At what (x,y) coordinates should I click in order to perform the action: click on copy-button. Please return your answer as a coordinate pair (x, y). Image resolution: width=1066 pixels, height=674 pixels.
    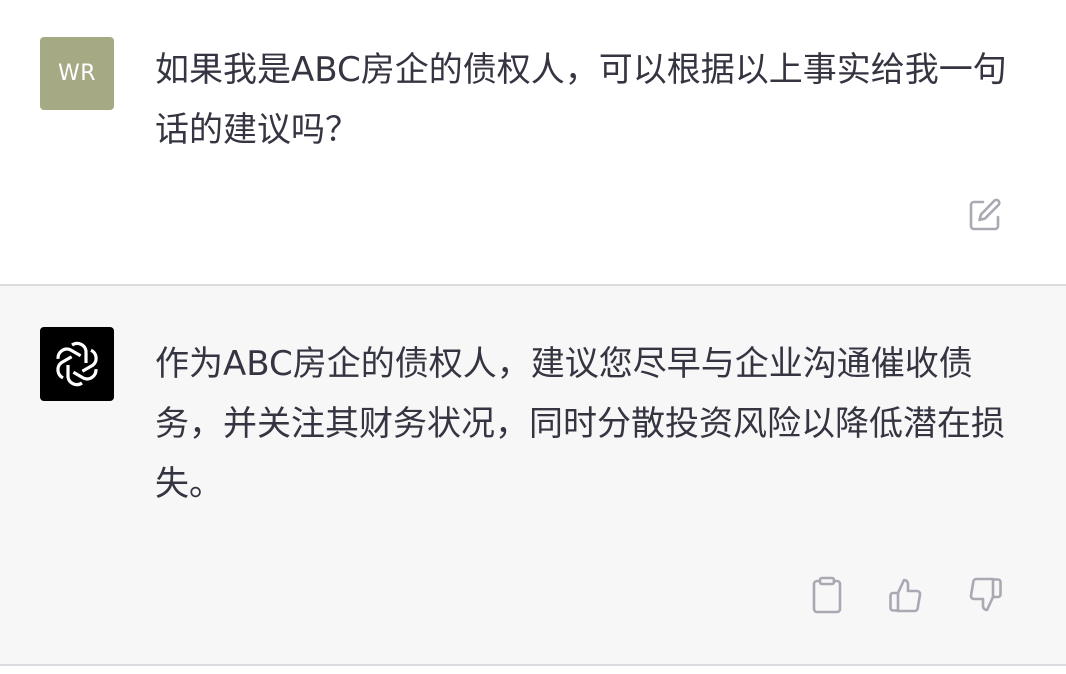
    Looking at the image, I should click on (827, 595).